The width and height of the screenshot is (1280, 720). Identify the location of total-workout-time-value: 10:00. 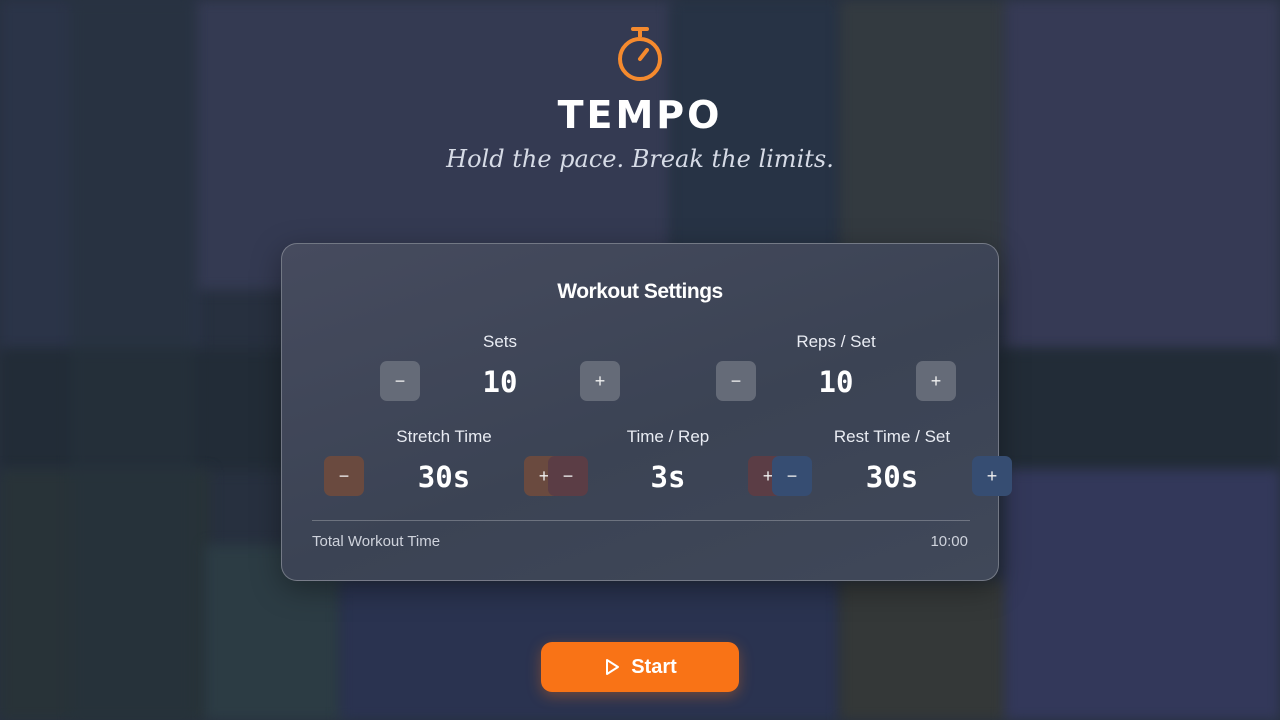
(949, 541).